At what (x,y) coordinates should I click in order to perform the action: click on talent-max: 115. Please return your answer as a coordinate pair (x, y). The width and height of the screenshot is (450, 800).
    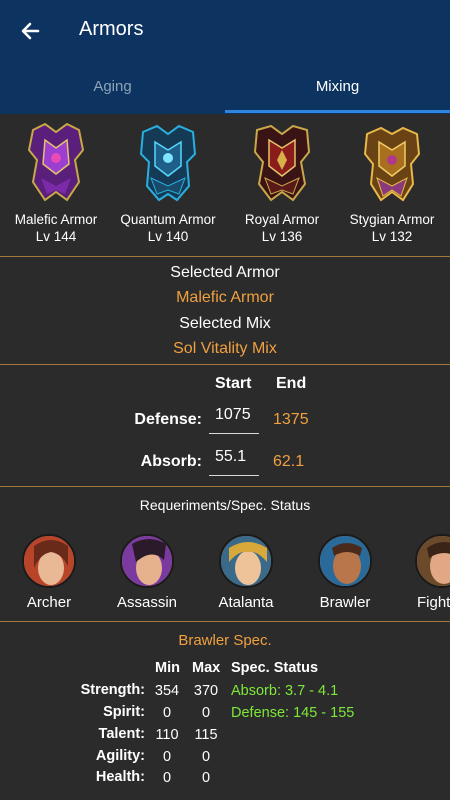
    Looking at the image, I should click on (206, 735).